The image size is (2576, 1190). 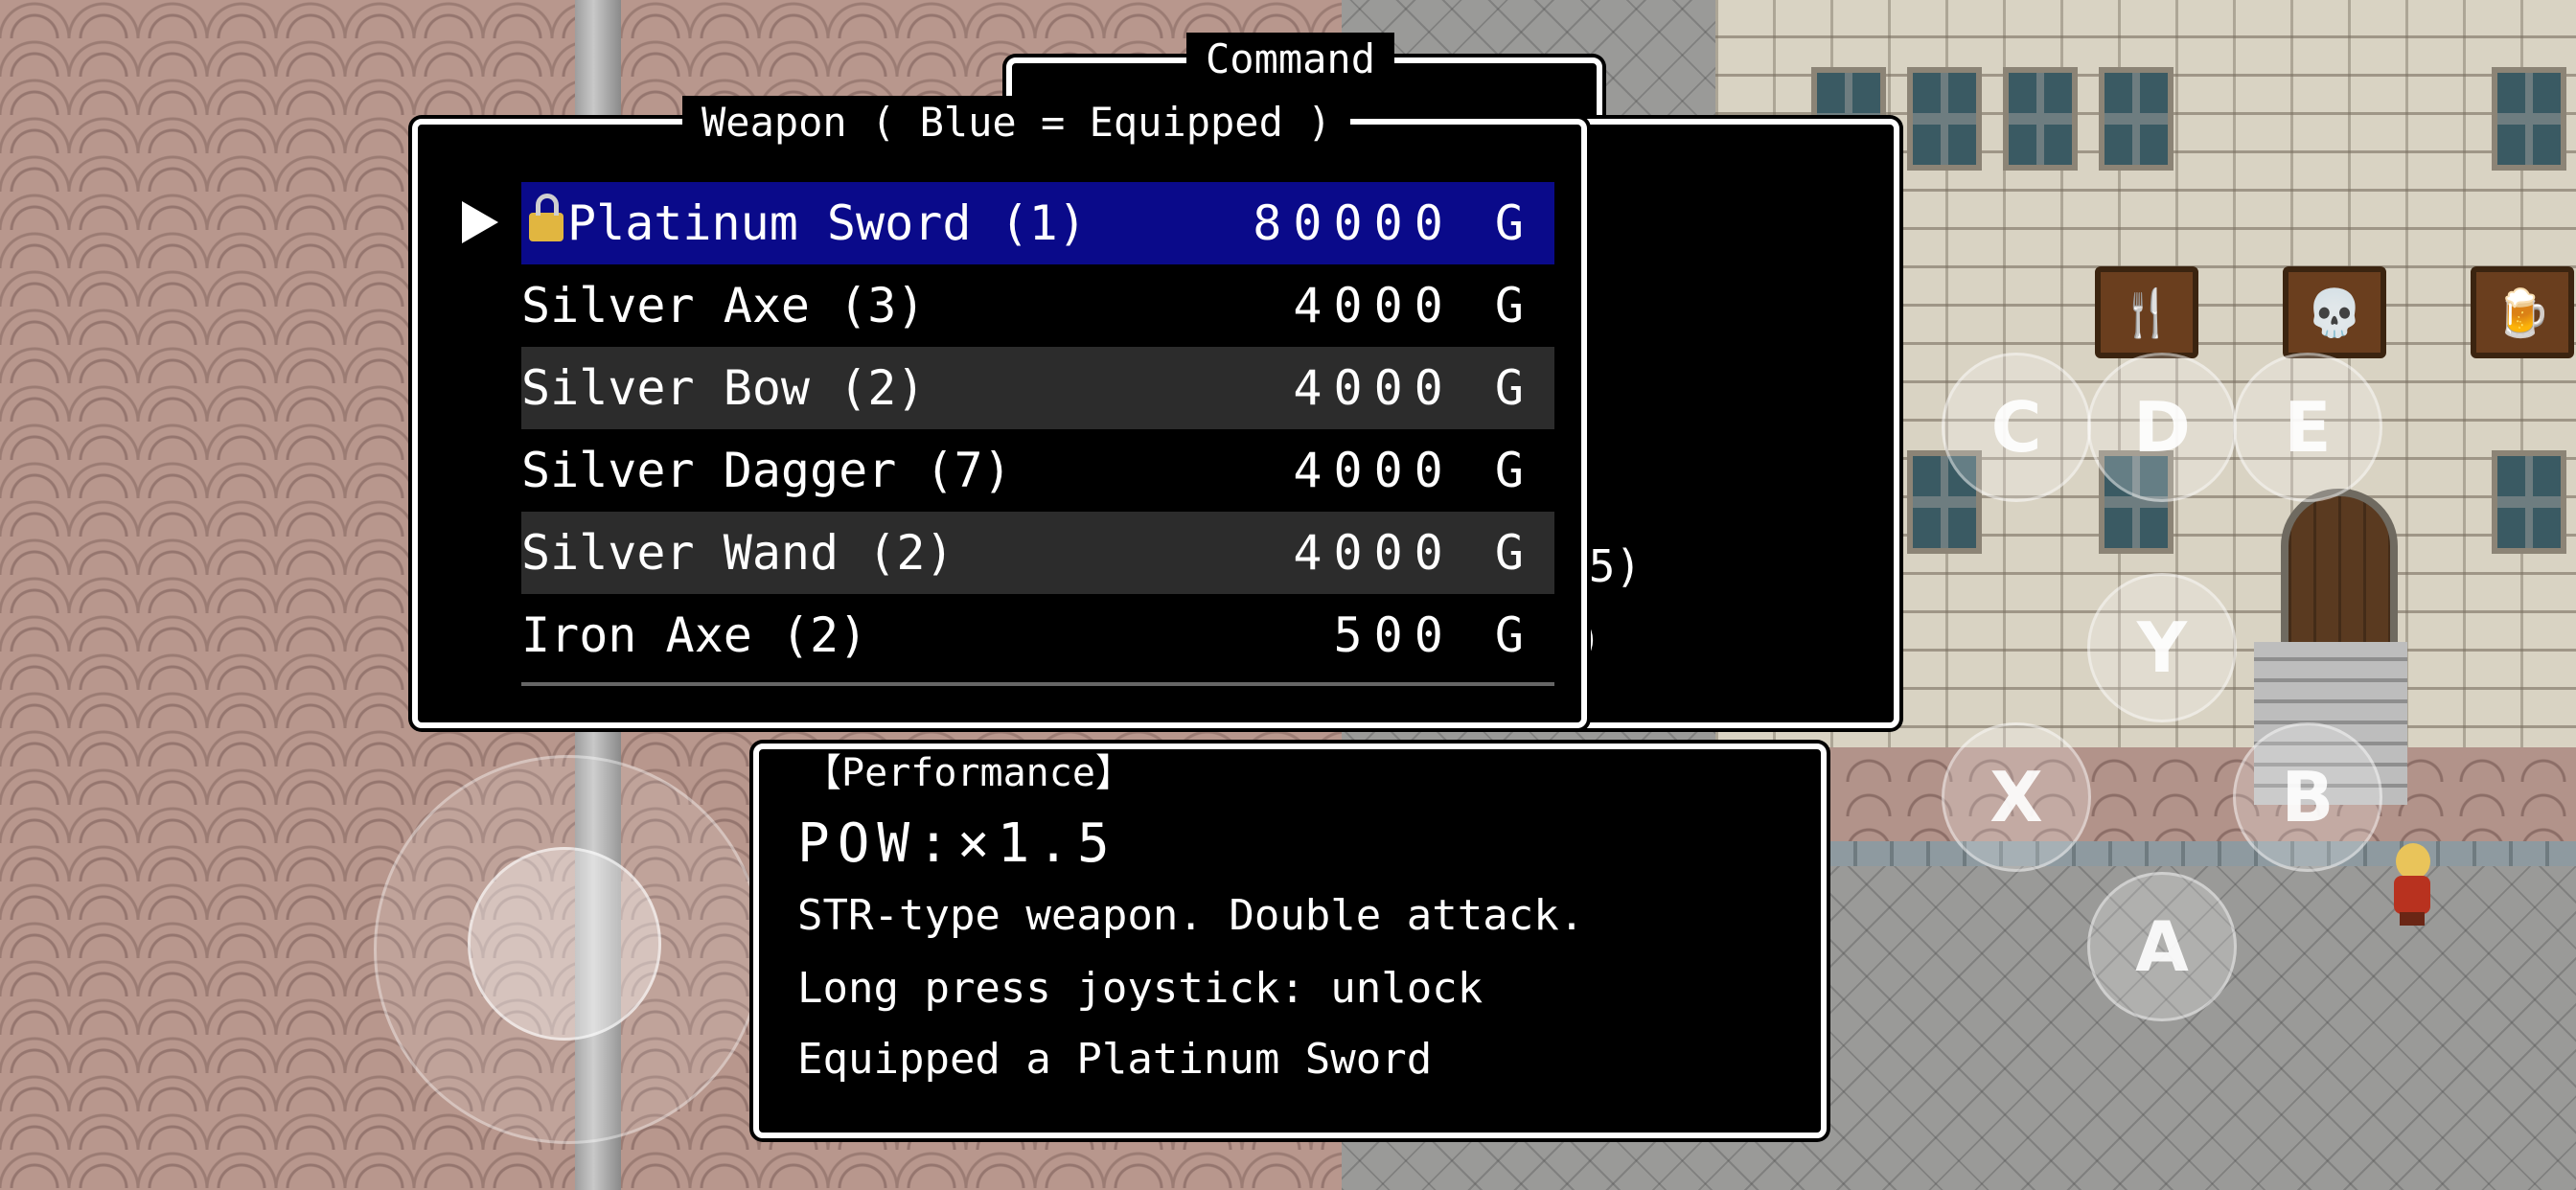 What do you see at coordinates (2016, 797) in the screenshot?
I see `button-x: X` at bounding box center [2016, 797].